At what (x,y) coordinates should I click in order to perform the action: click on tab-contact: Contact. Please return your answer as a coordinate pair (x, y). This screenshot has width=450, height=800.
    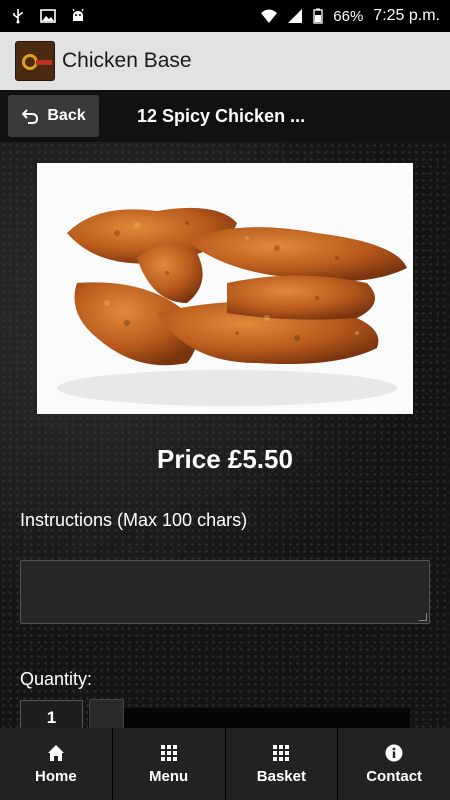
    Looking at the image, I should click on (394, 764).